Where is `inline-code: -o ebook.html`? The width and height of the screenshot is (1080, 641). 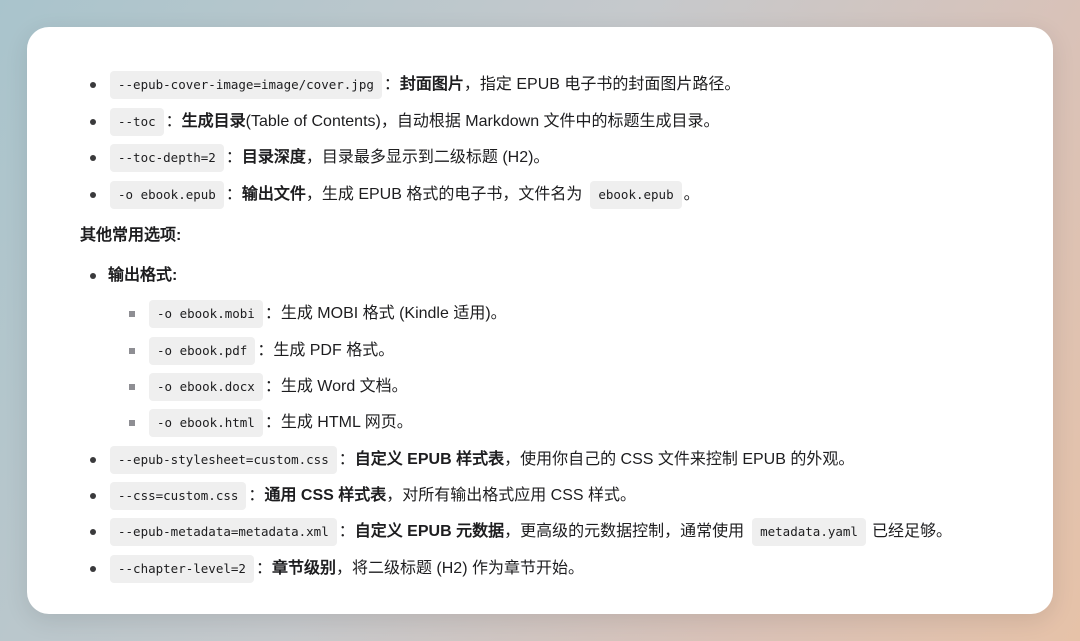
inline-code: -o ebook.html is located at coordinates (206, 423).